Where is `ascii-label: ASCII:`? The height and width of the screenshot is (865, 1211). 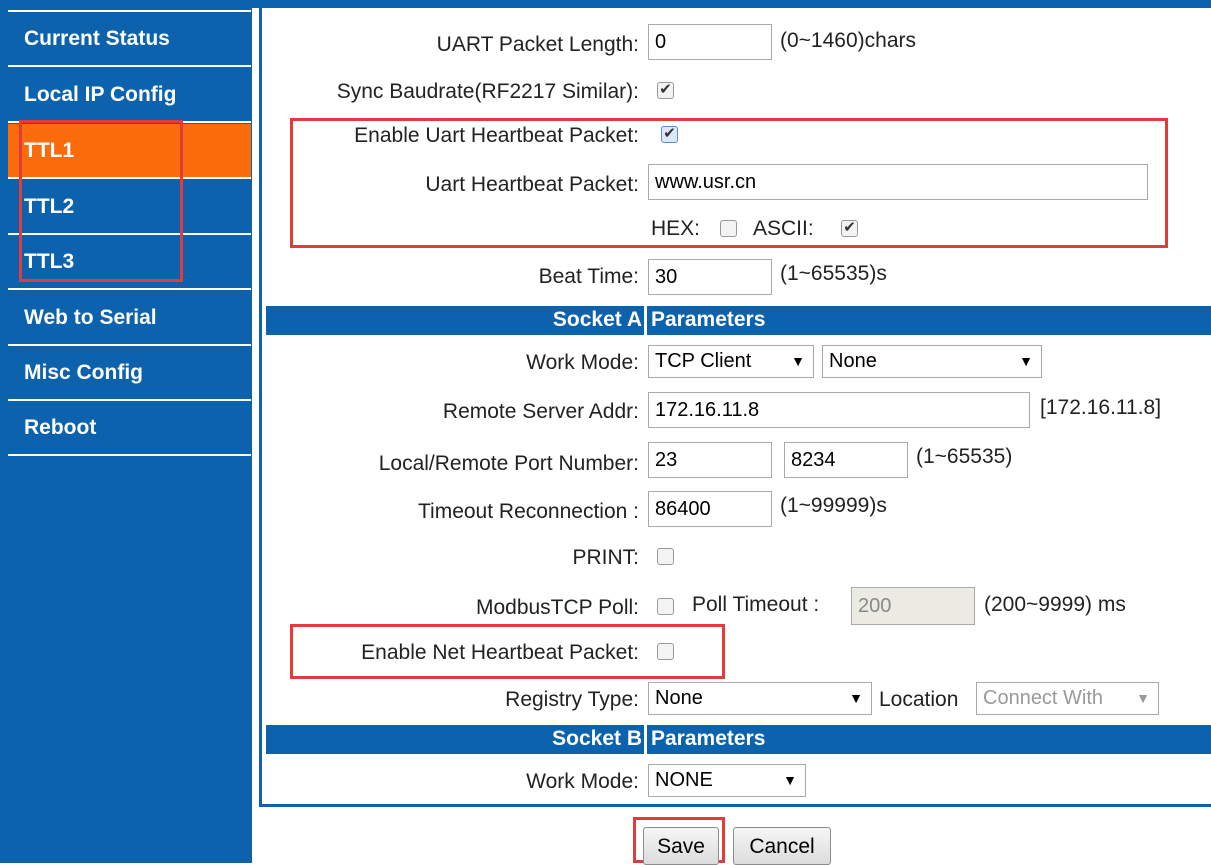 ascii-label: ASCII: is located at coordinates (783, 228).